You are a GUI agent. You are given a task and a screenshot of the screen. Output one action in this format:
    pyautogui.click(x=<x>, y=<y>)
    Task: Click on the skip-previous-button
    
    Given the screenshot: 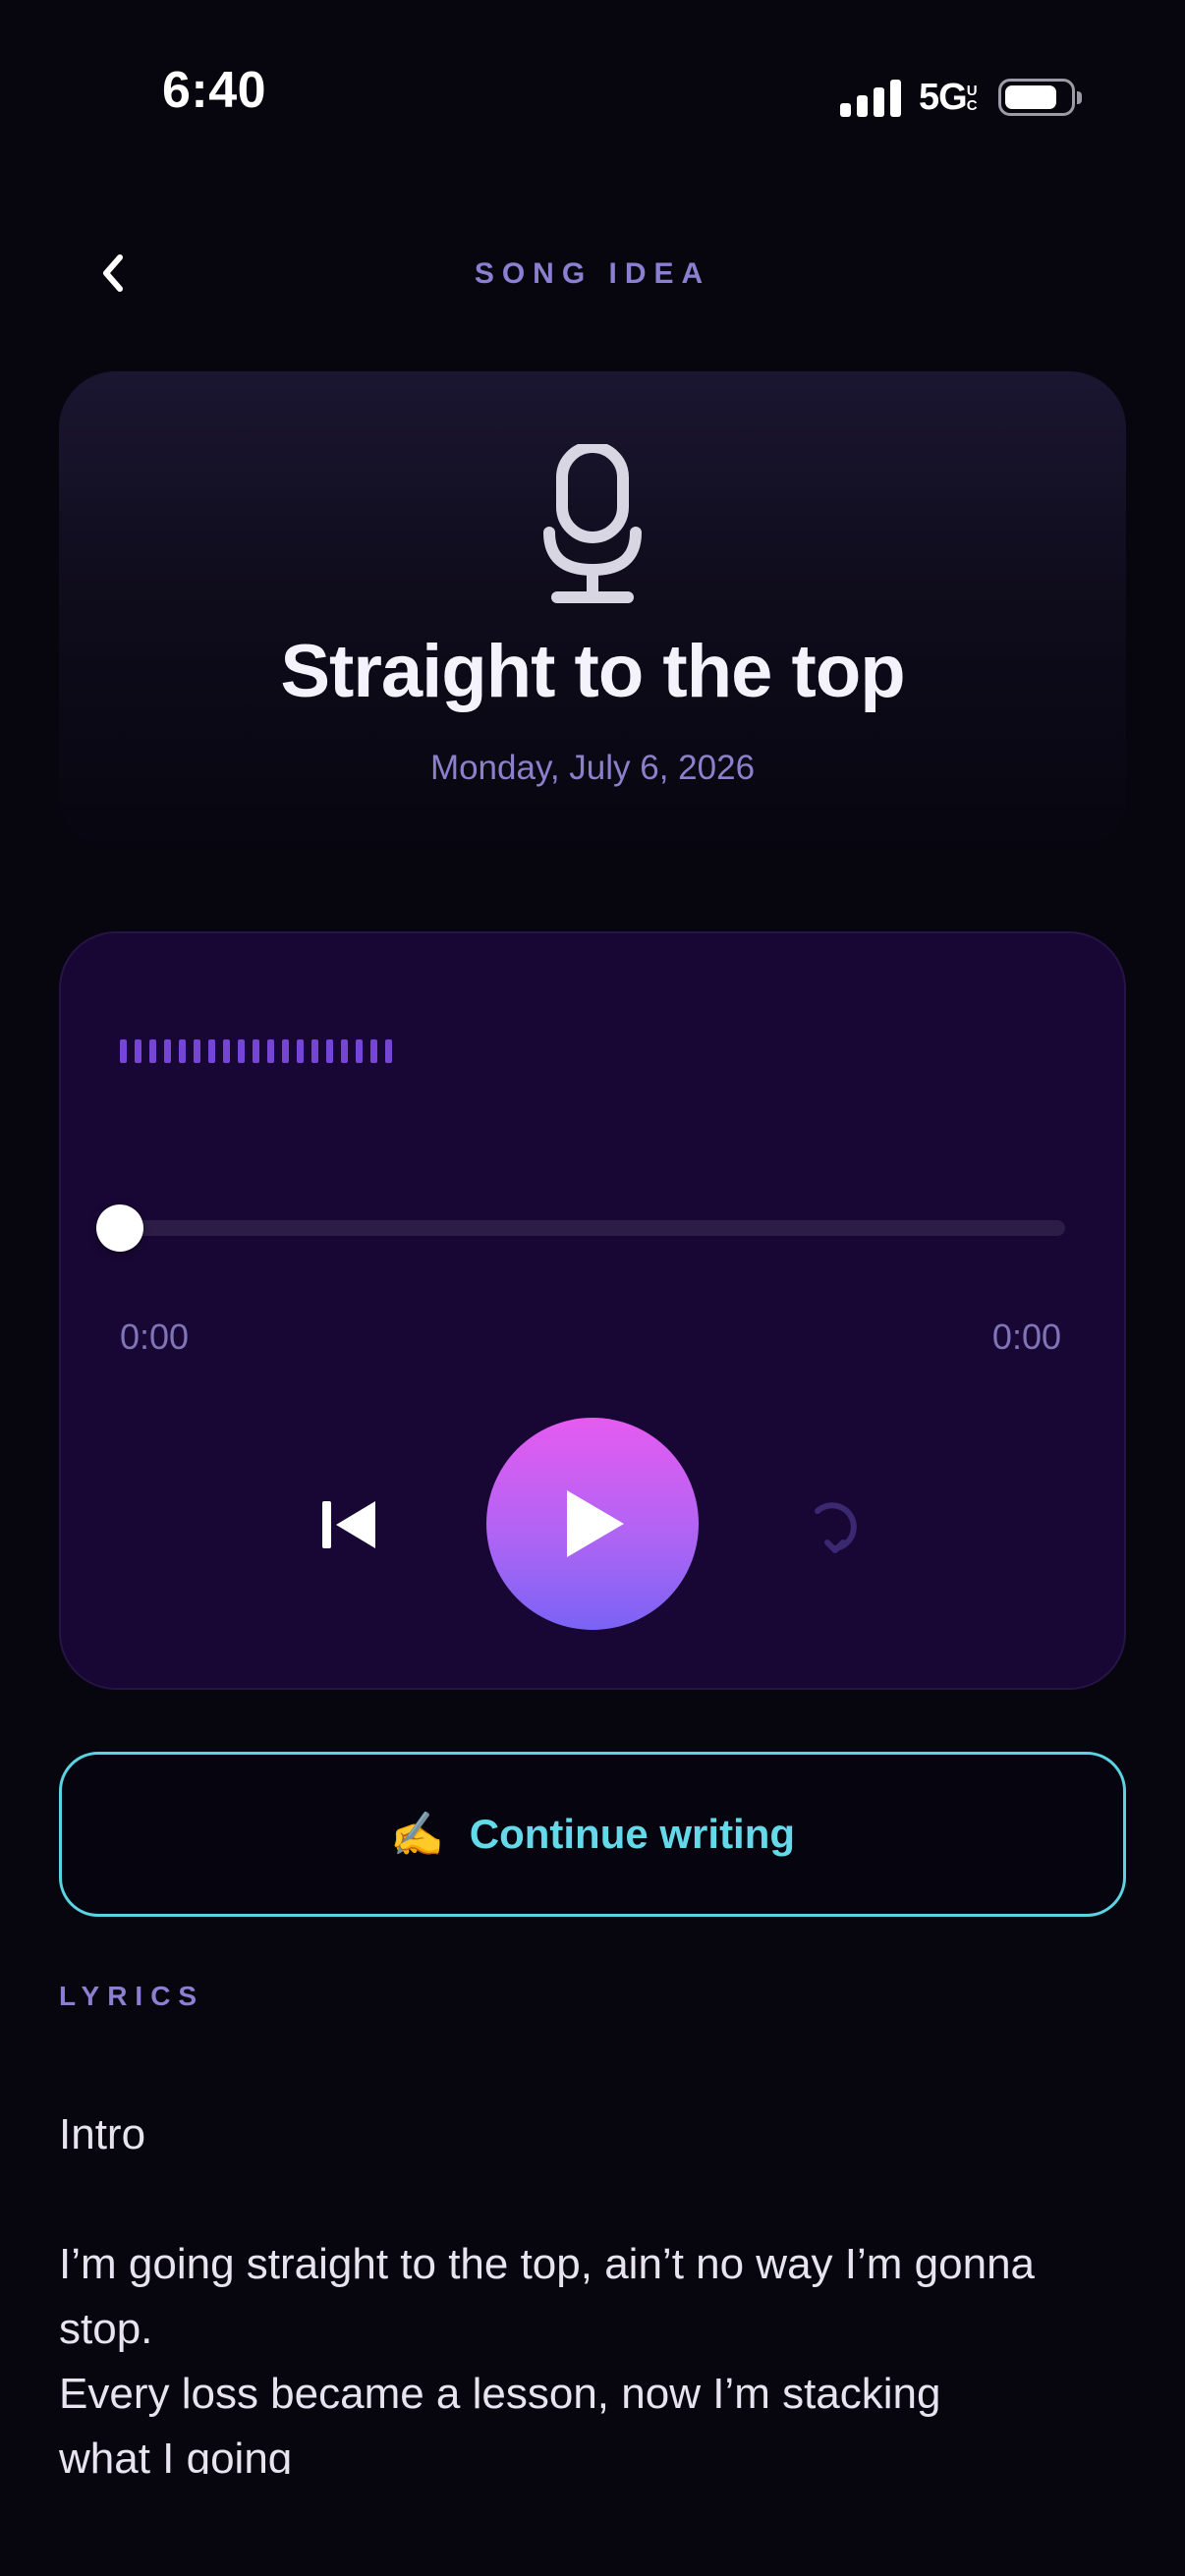 What is the action you would take?
    pyautogui.click(x=350, y=1524)
    